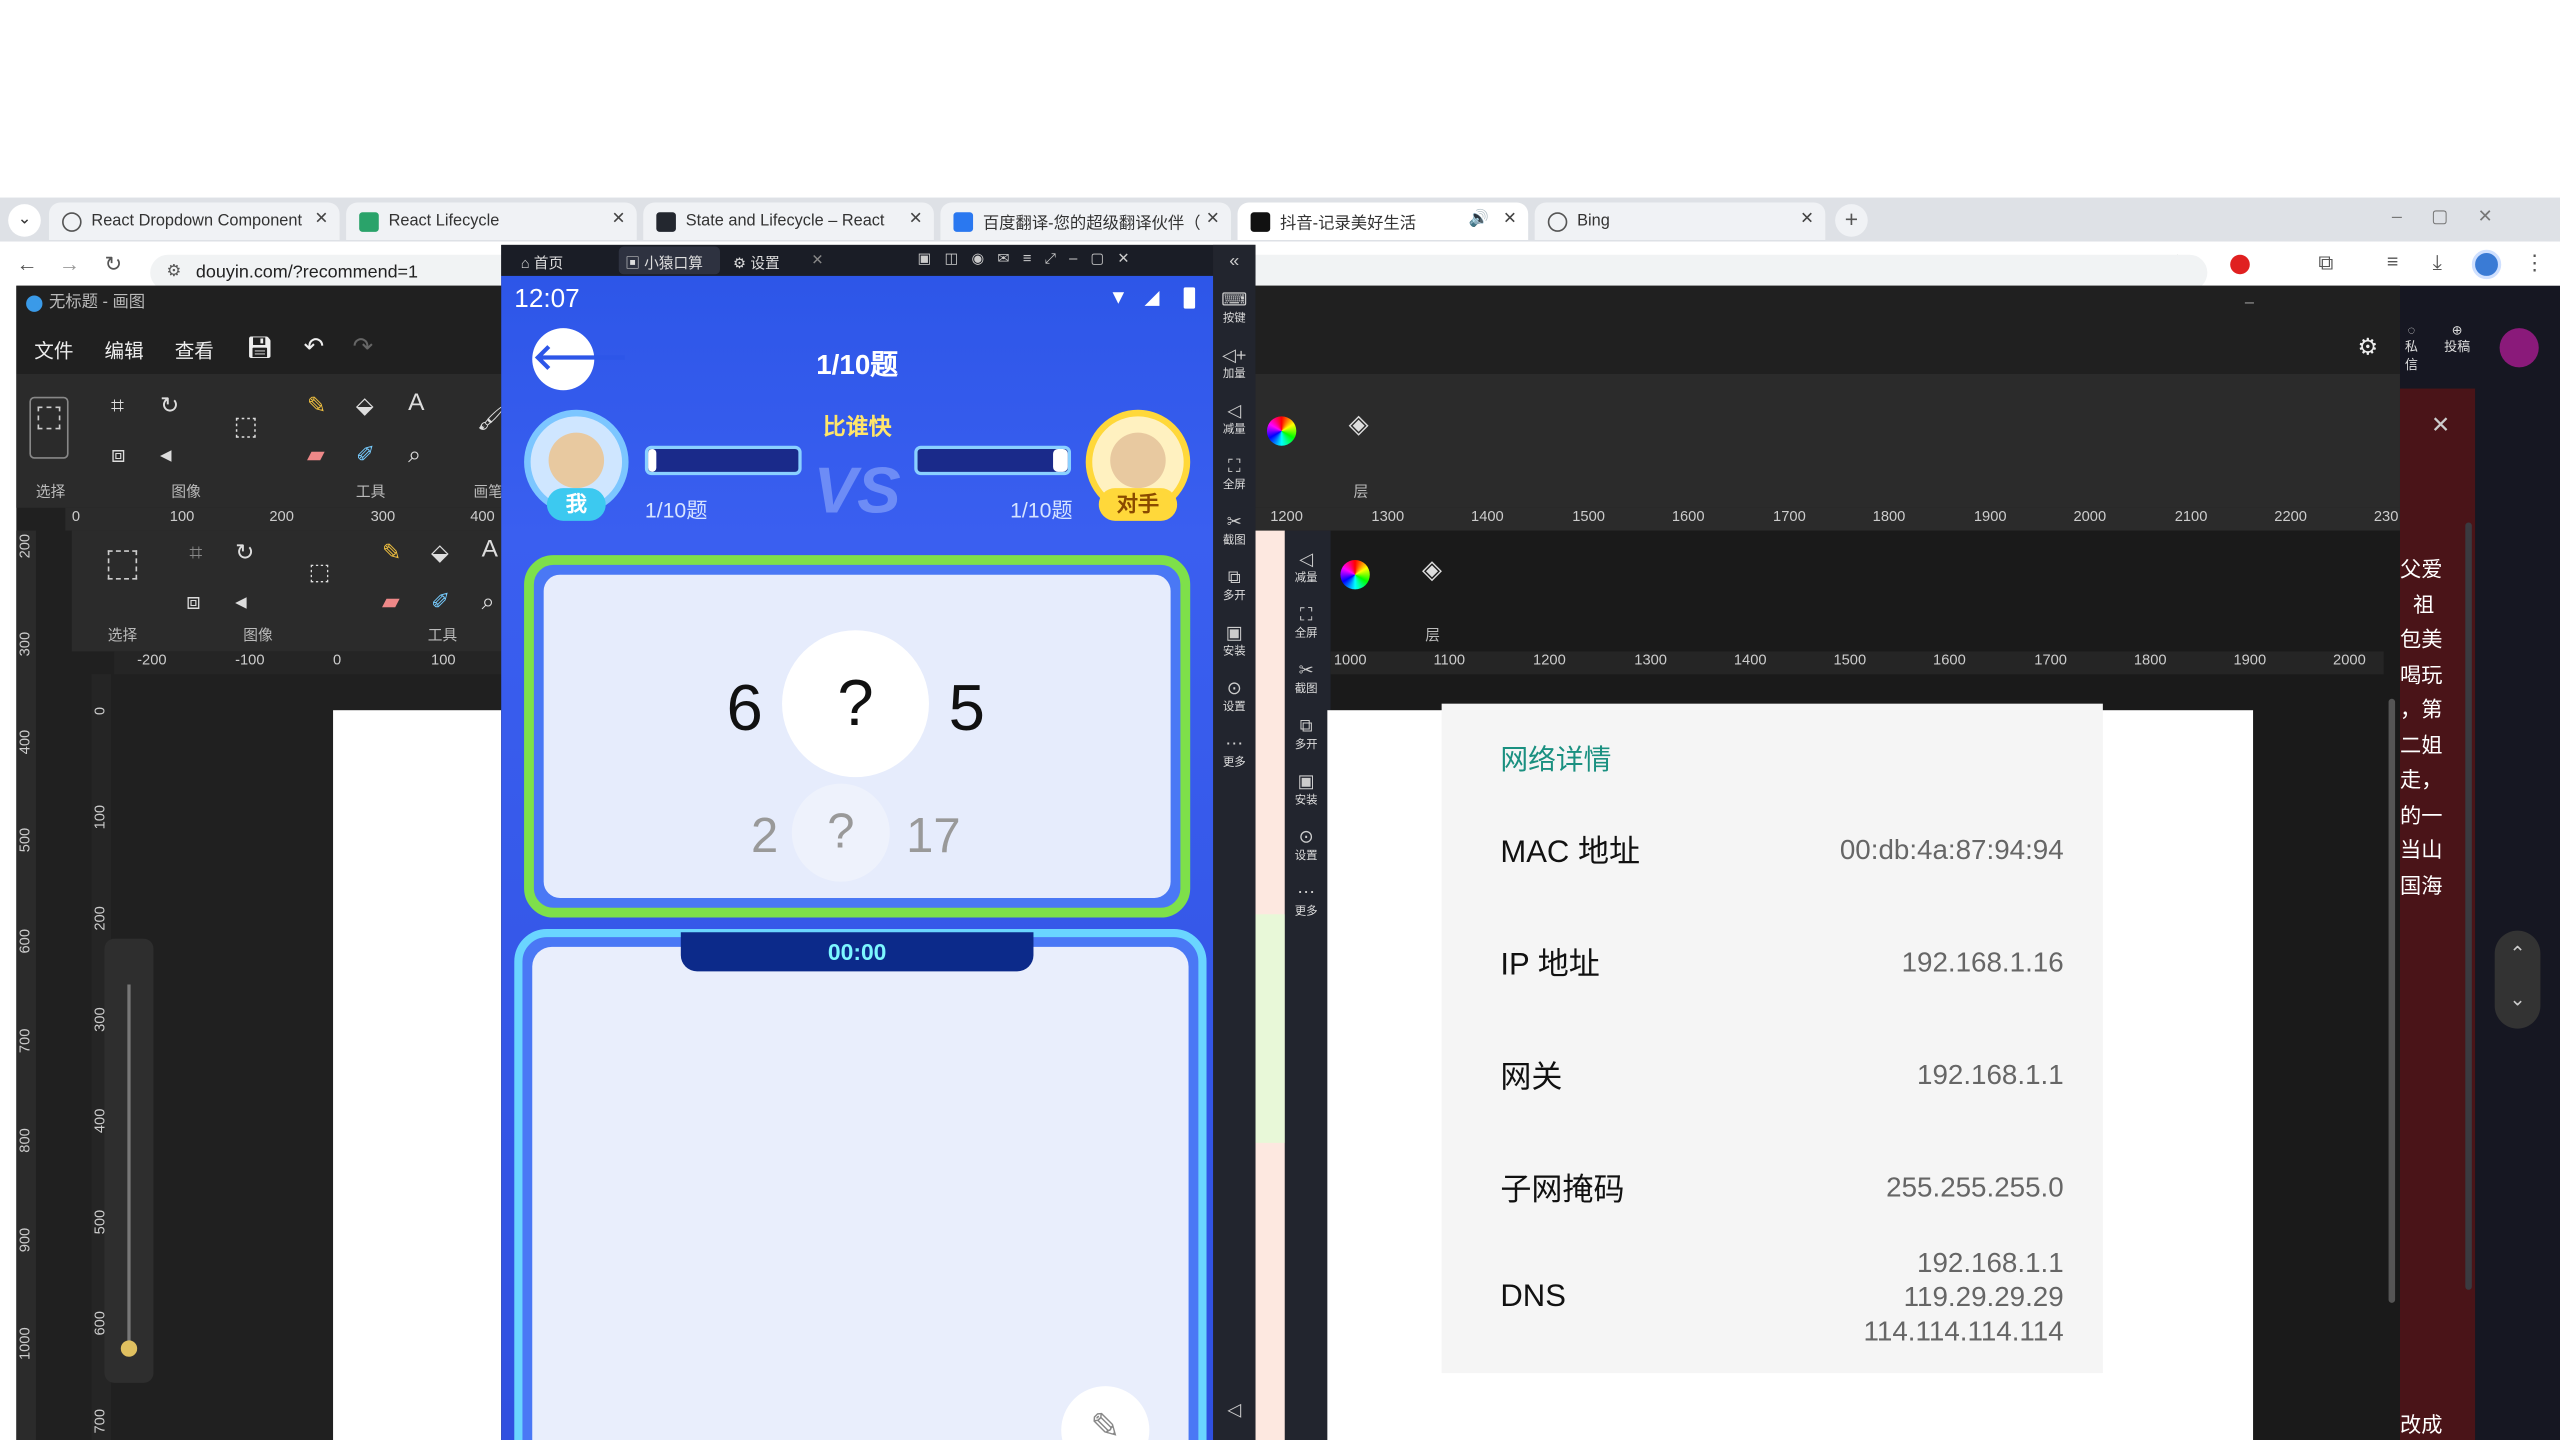  What do you see at coordinates (2534, 263) in the screenshot?
I see `menu-icon: ⋮` at bounding box center [2534, 263].